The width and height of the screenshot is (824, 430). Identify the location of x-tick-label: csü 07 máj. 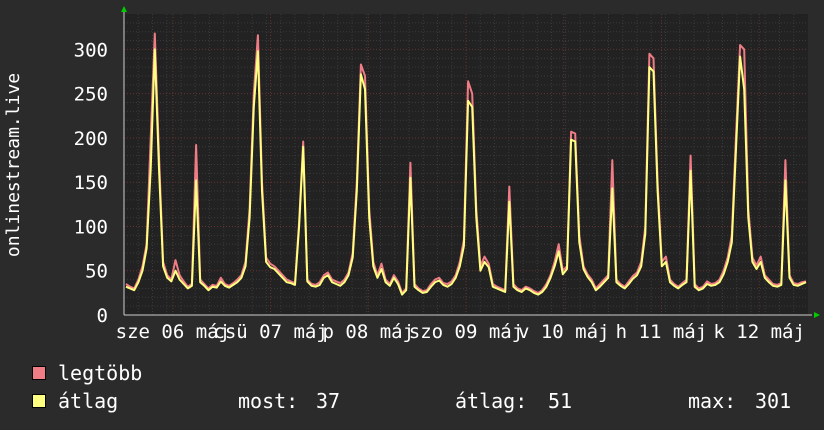
(270, 332).